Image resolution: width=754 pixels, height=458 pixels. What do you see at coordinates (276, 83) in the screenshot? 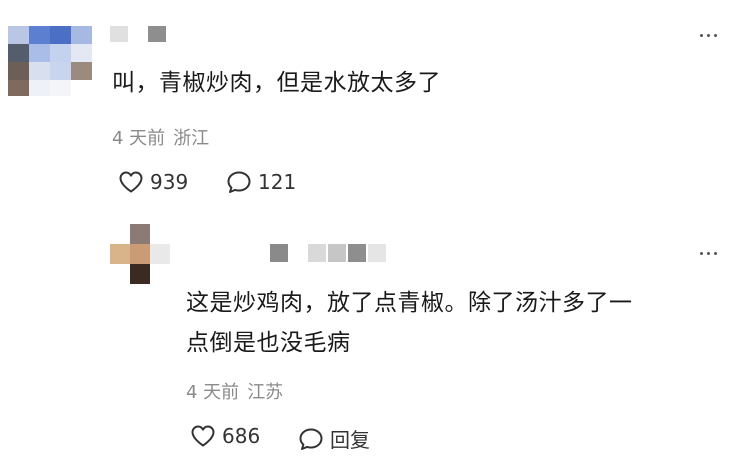
I see `comment-text: 叫，青椒炒肉，但是水放太多了` at bounding box center [276, 83].